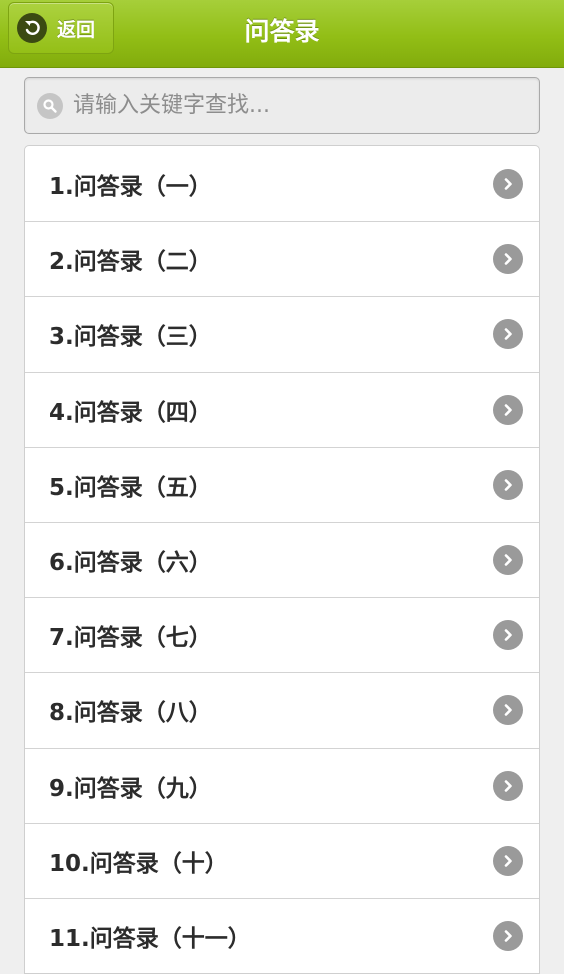 Image resolution: width=564 pixels, height=974 pixels. Describe the element at coordinates (282, 409) in the screenshot. I see `list-item: 4.问答录（四）` at that location.